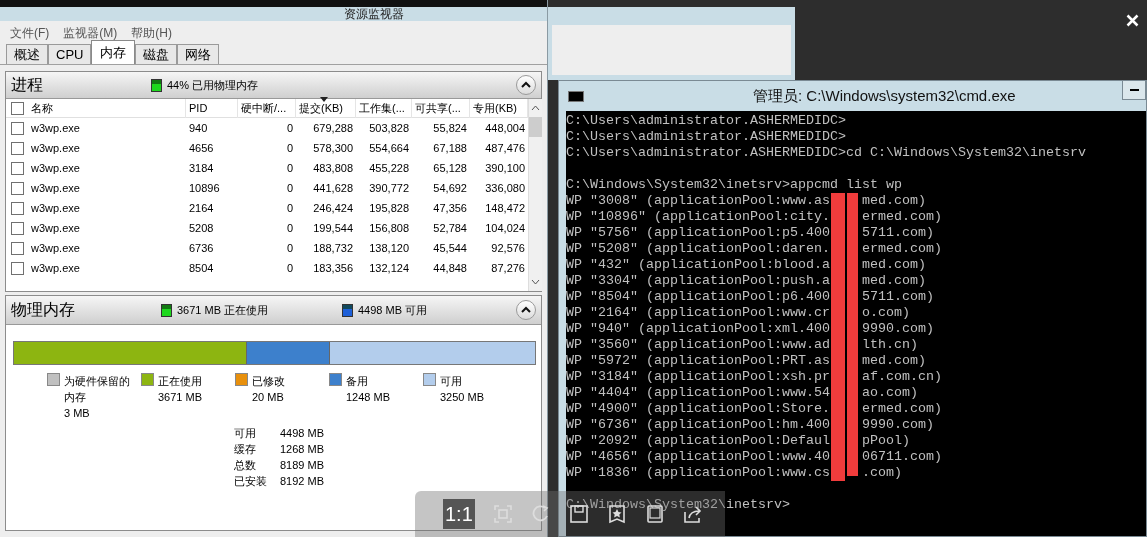 The width and height of the screenshot is (1147, 537). Describe the element at coordinates (901, 457) in the screenshot. I see `console-line: 06711.com)` at that location.